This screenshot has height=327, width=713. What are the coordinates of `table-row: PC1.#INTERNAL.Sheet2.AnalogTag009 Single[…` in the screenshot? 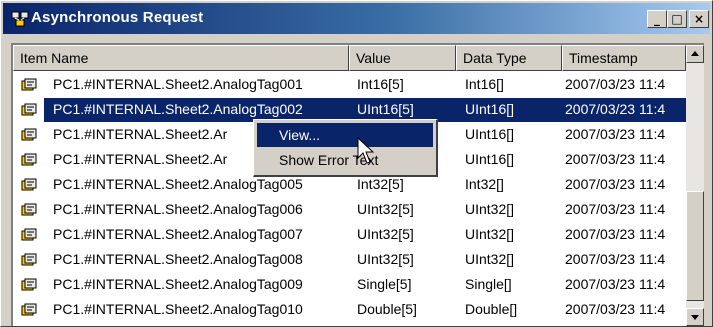 It's located at (349, 285).